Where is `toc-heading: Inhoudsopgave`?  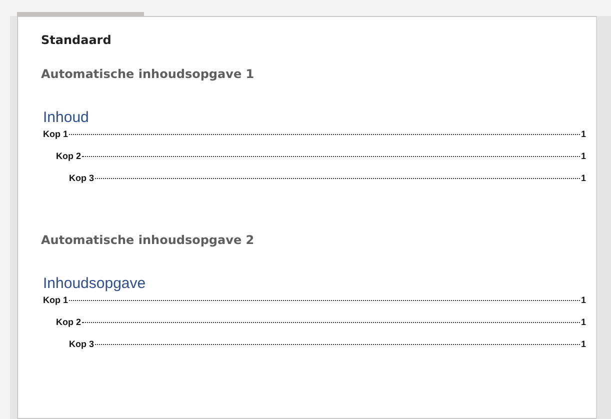
toc-heading: Inhoudsopgave is located at coordinates (95, 283).